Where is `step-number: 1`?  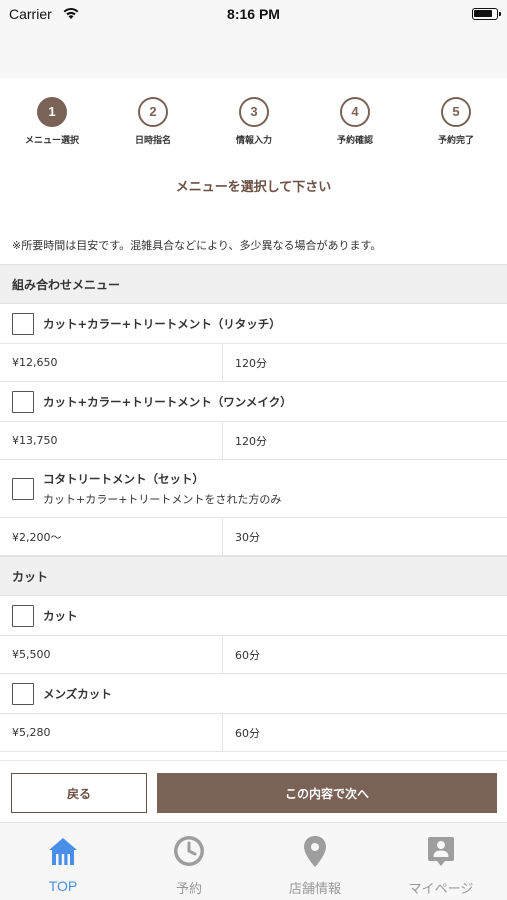
step-number: 1 is located at coordinates (52, 112).